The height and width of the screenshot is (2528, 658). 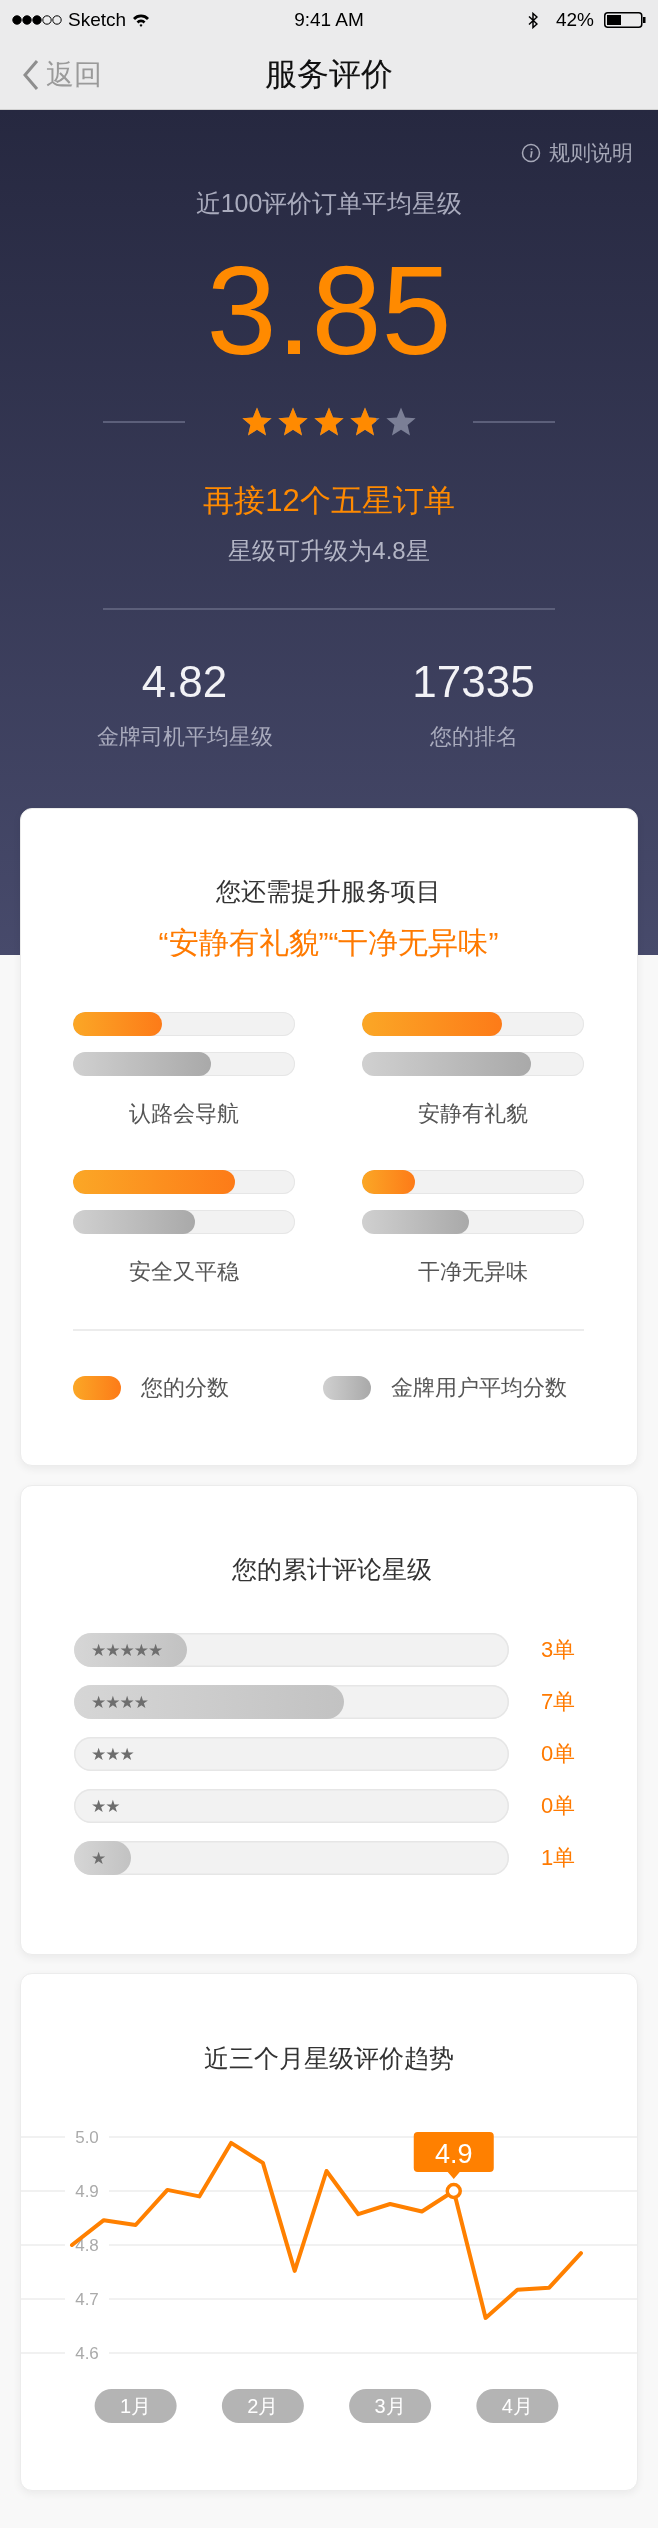 What do you see at coordinates (558, 1702) in the screenshot?
I see `order-count: 7单` at bounding box center [558, 1702].